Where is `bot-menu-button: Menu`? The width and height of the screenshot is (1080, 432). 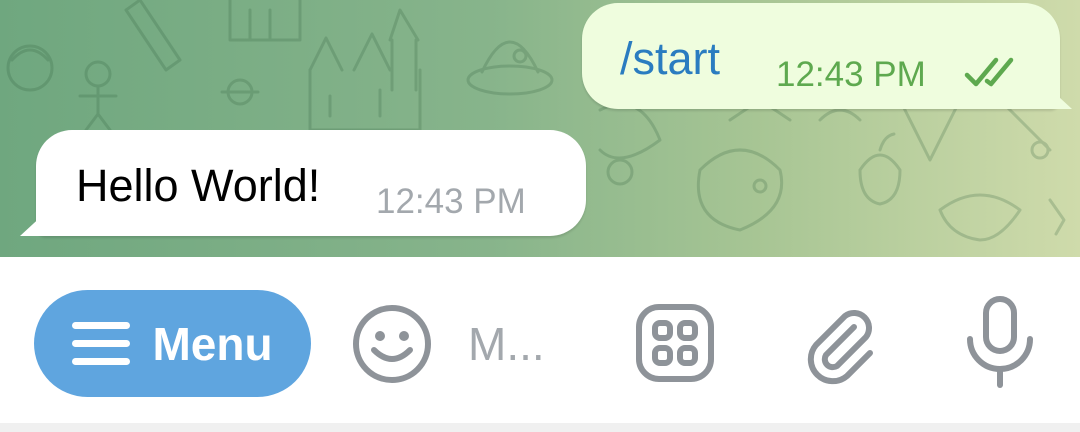 bot-menu-button: Menu is located at coordinates (172, 343).